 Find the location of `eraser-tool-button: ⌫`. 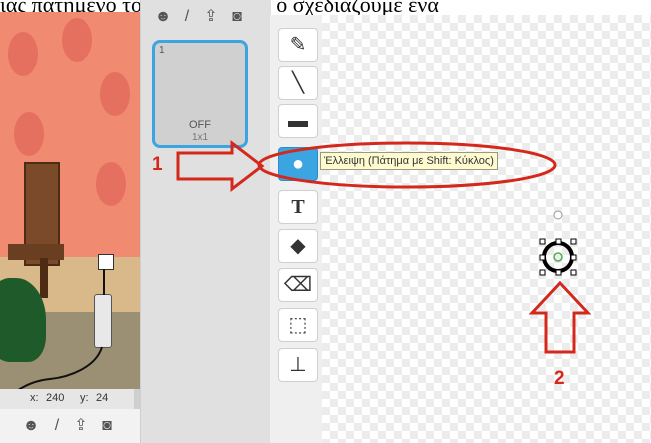

eraser-tool-button: ⌫ is located at coordinates (298, 285).